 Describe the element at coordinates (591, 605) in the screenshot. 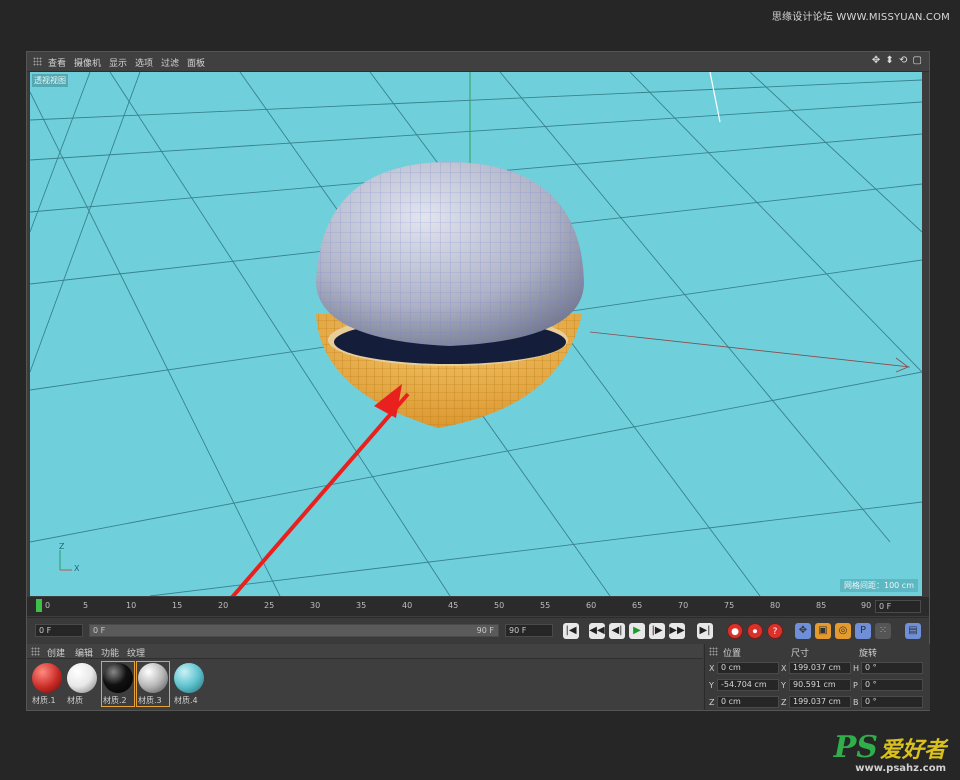

I see `timeline-tick: 60` at that location.